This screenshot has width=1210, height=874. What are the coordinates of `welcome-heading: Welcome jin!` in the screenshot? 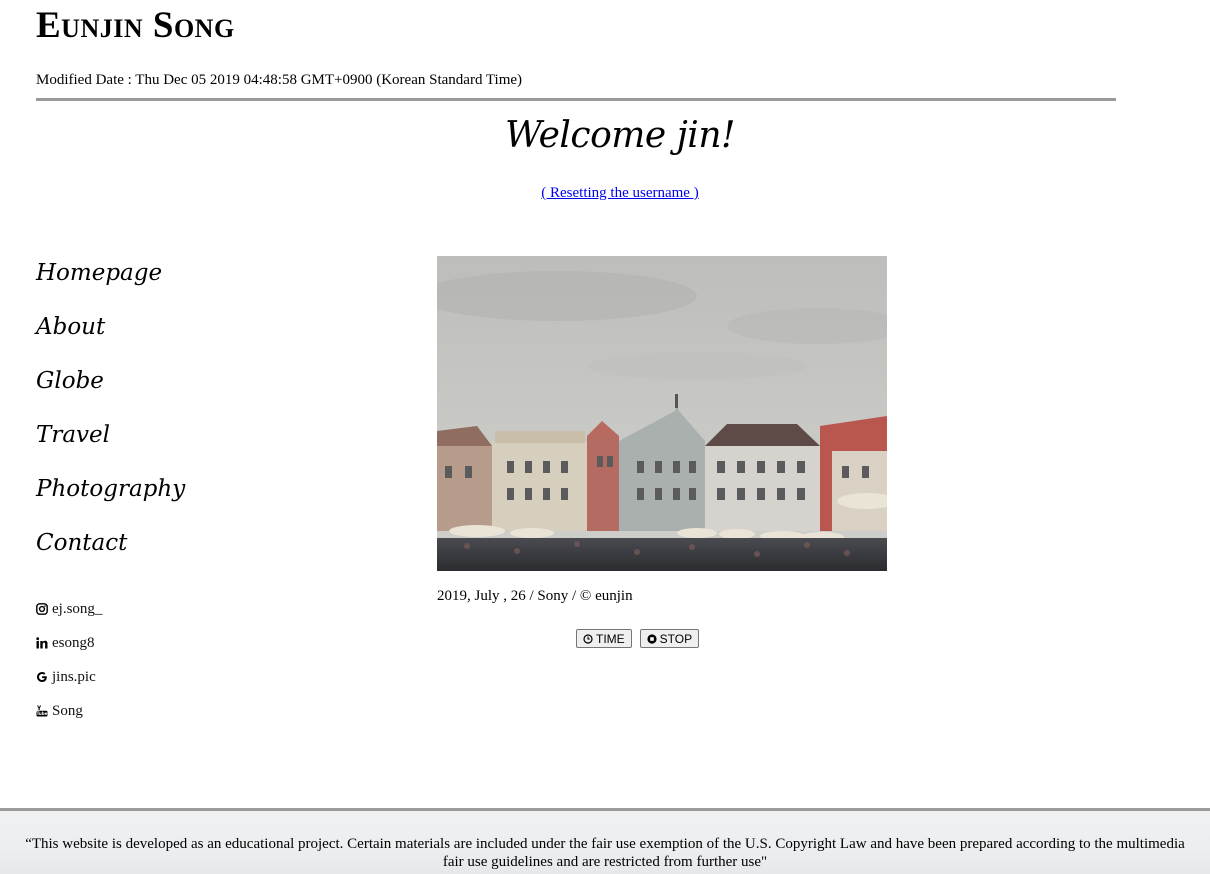 It's located at (620, 135).